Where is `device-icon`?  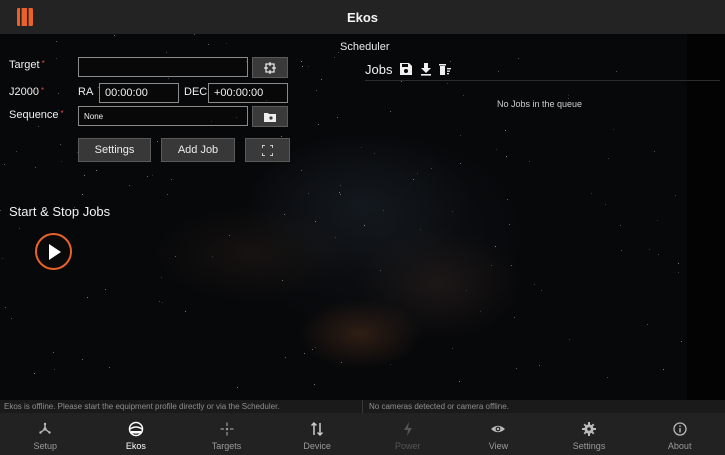
device-icon is located at coordinates (317, 429).